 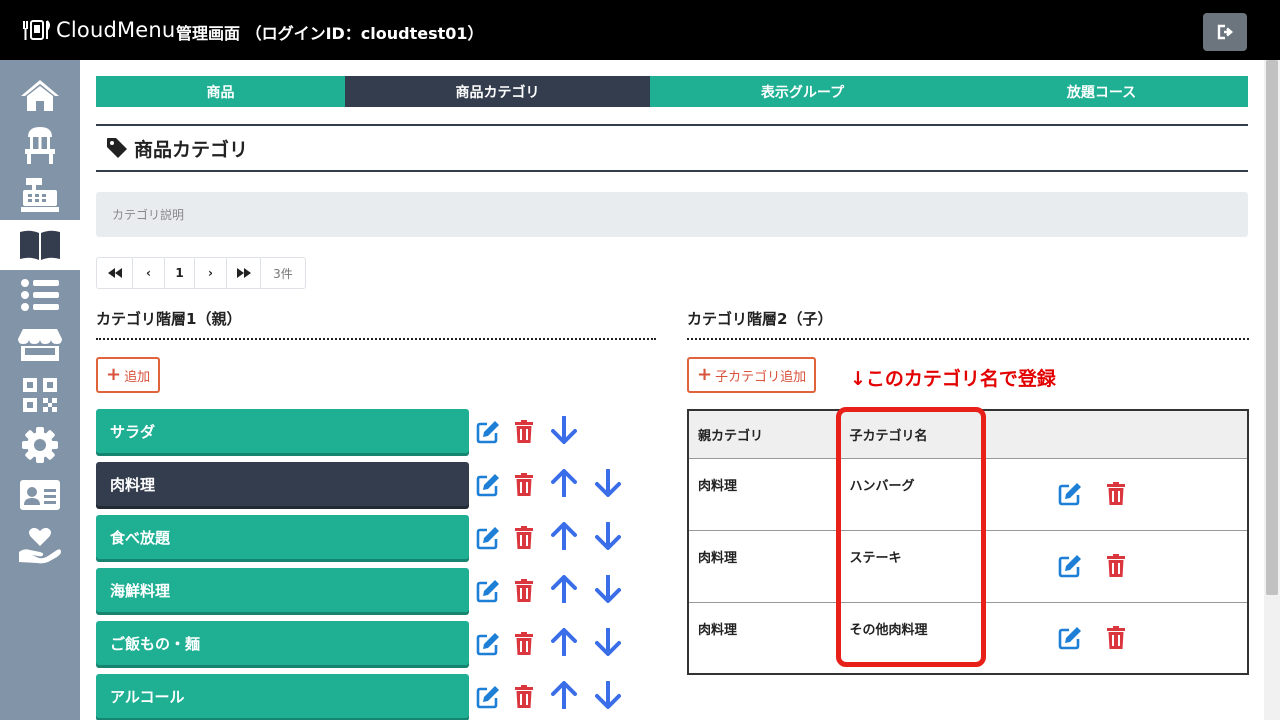 What do you see at coordinates (191, 149) in the screenshot?
I see `page-title: 商品カテゴリ` at bounding box center [191, 149].